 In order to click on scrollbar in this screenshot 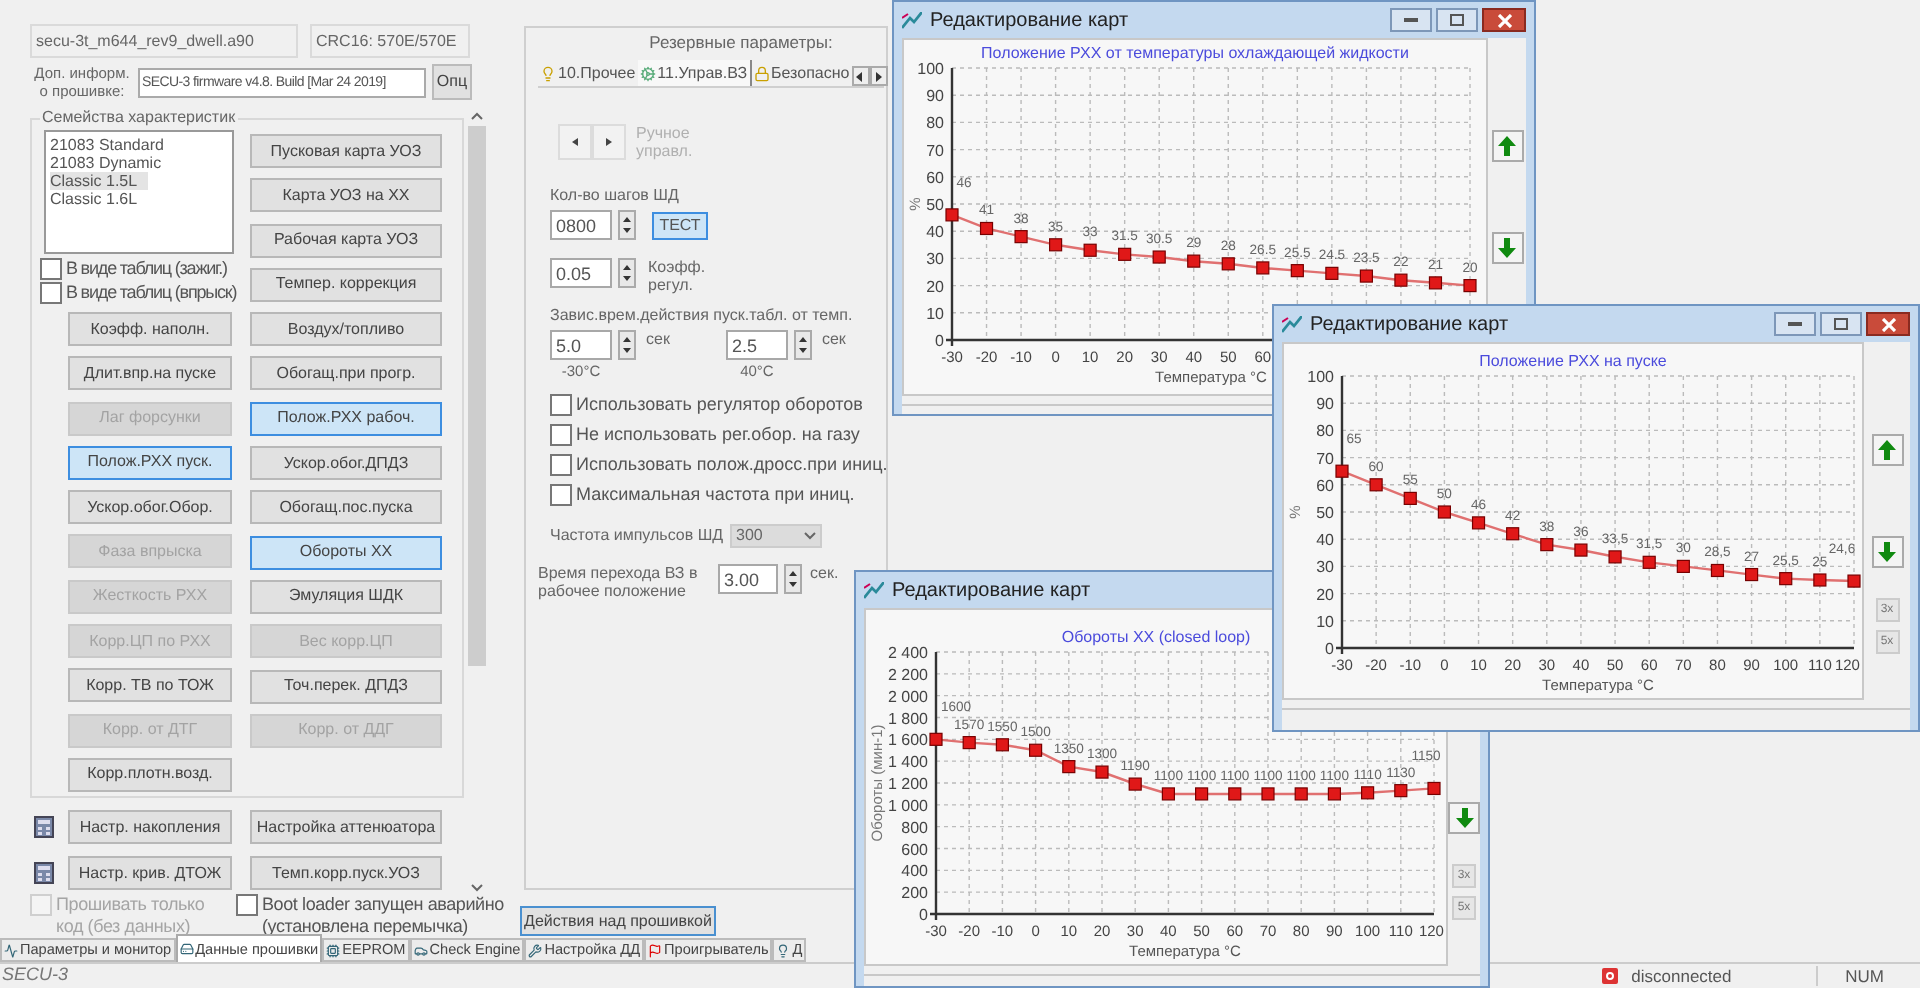, I will do `click(476, 502)`.